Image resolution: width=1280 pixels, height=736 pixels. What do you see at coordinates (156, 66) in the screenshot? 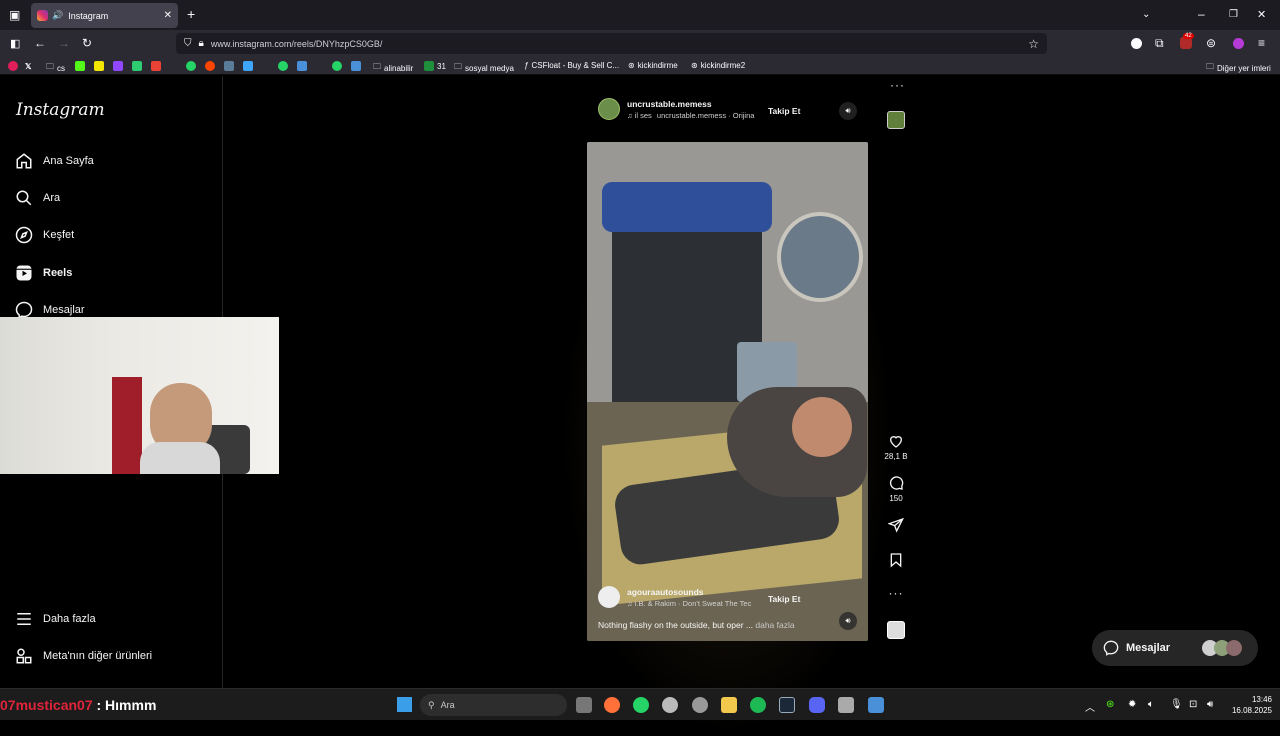
I see `gmail-icon` at bounding box center [156, 66].